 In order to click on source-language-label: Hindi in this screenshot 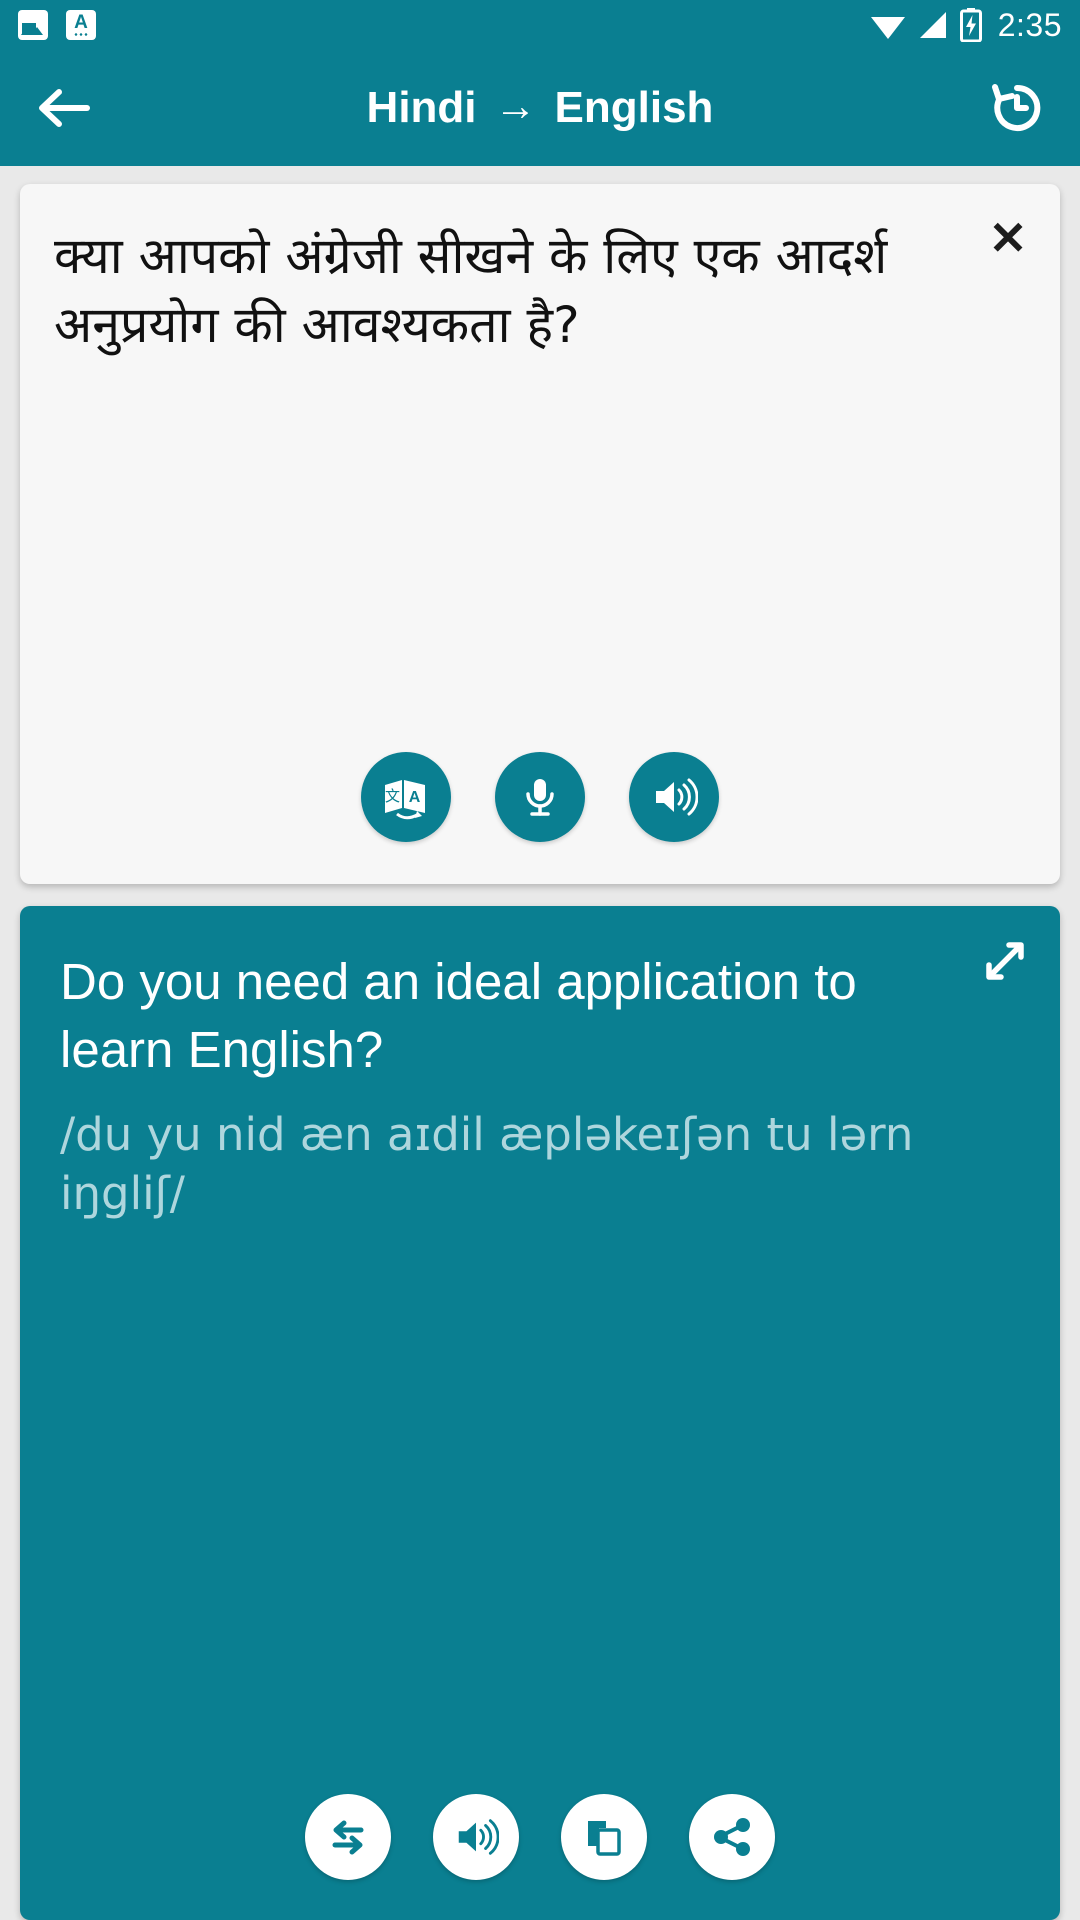, I will do `click(421, 107)`.